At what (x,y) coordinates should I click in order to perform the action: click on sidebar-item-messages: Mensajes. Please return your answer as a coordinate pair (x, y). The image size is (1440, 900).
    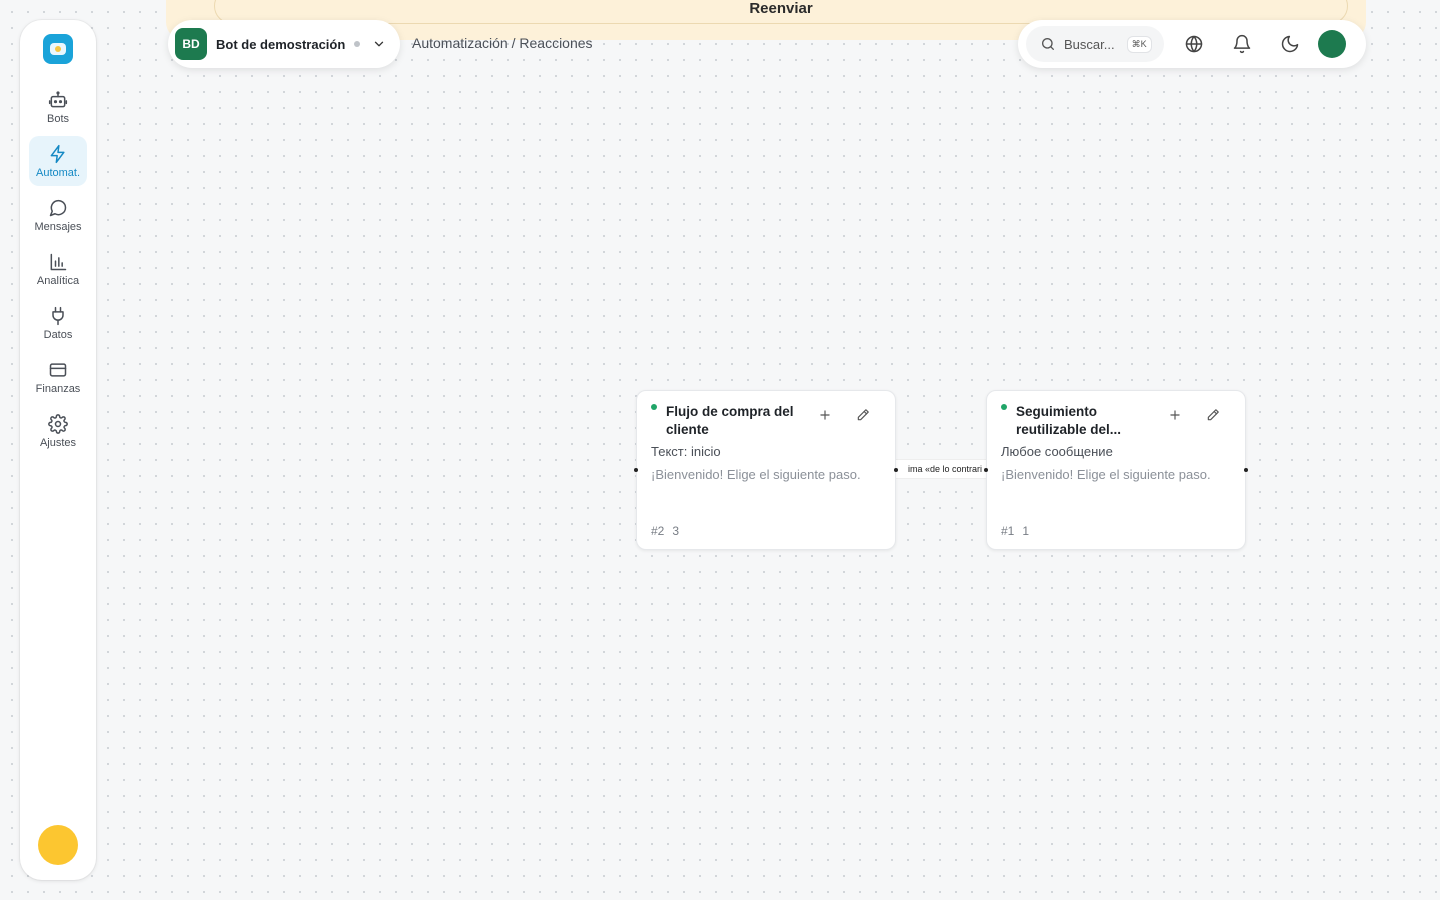
    Looking at the image, I should click on (58, 215).